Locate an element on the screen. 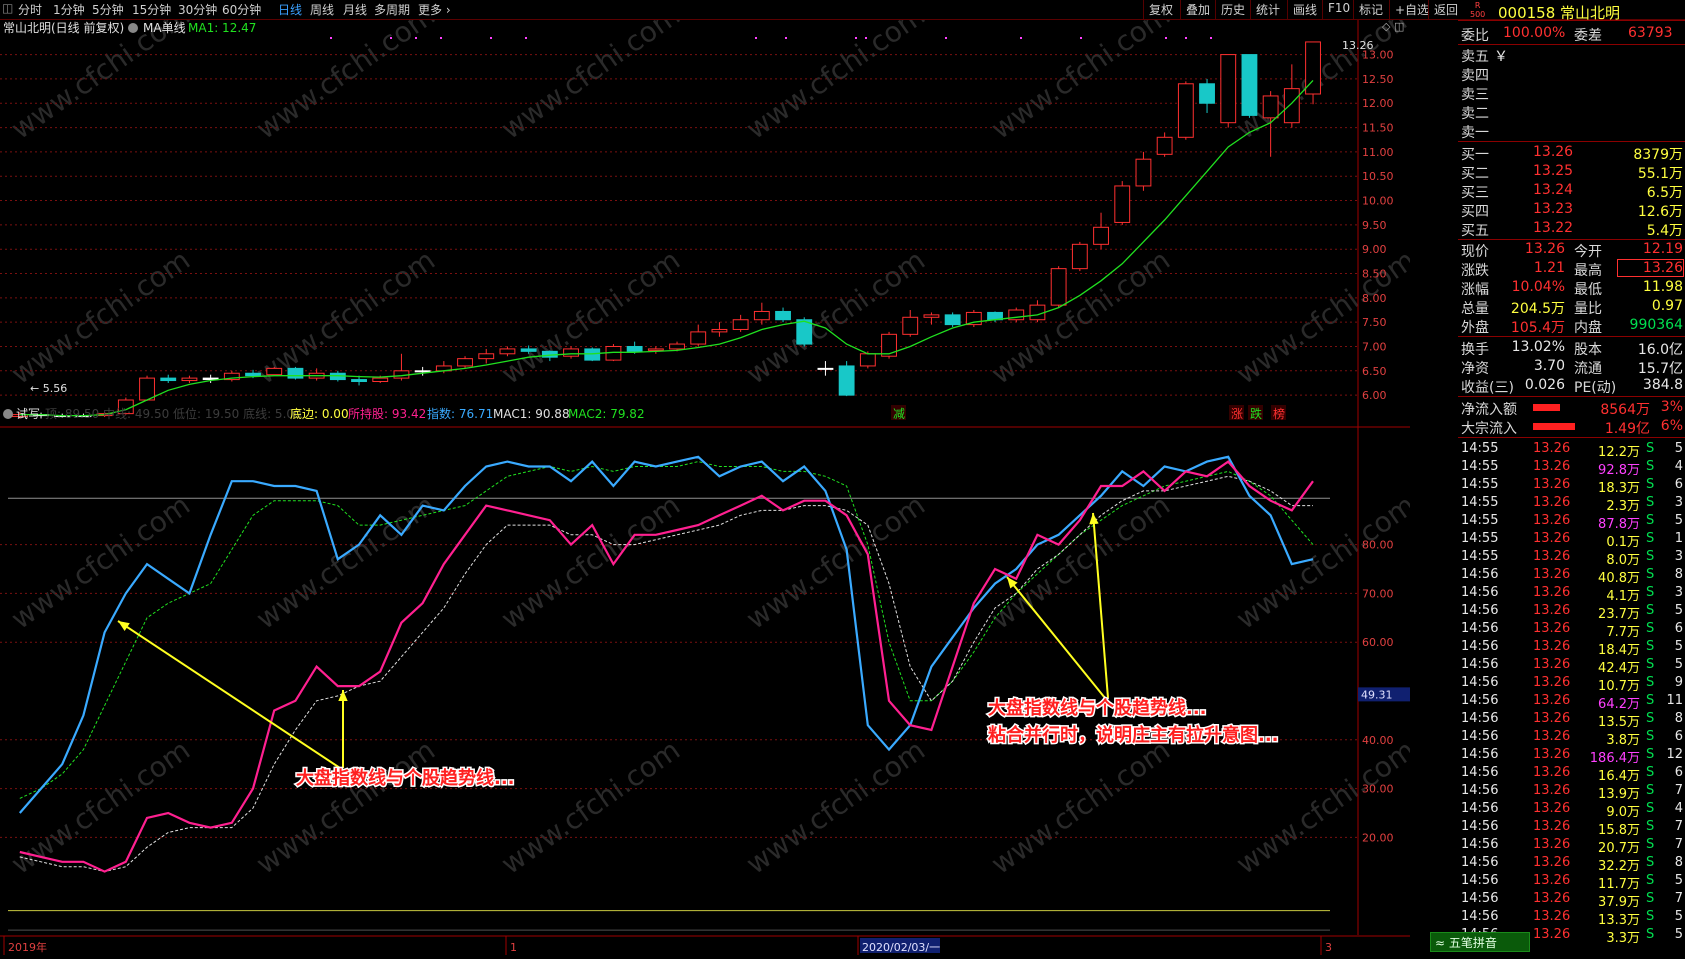 The height and width of the screenshot is (959, 1685). buy-level-price: 13.22 is located at coordinates (1553, 228).